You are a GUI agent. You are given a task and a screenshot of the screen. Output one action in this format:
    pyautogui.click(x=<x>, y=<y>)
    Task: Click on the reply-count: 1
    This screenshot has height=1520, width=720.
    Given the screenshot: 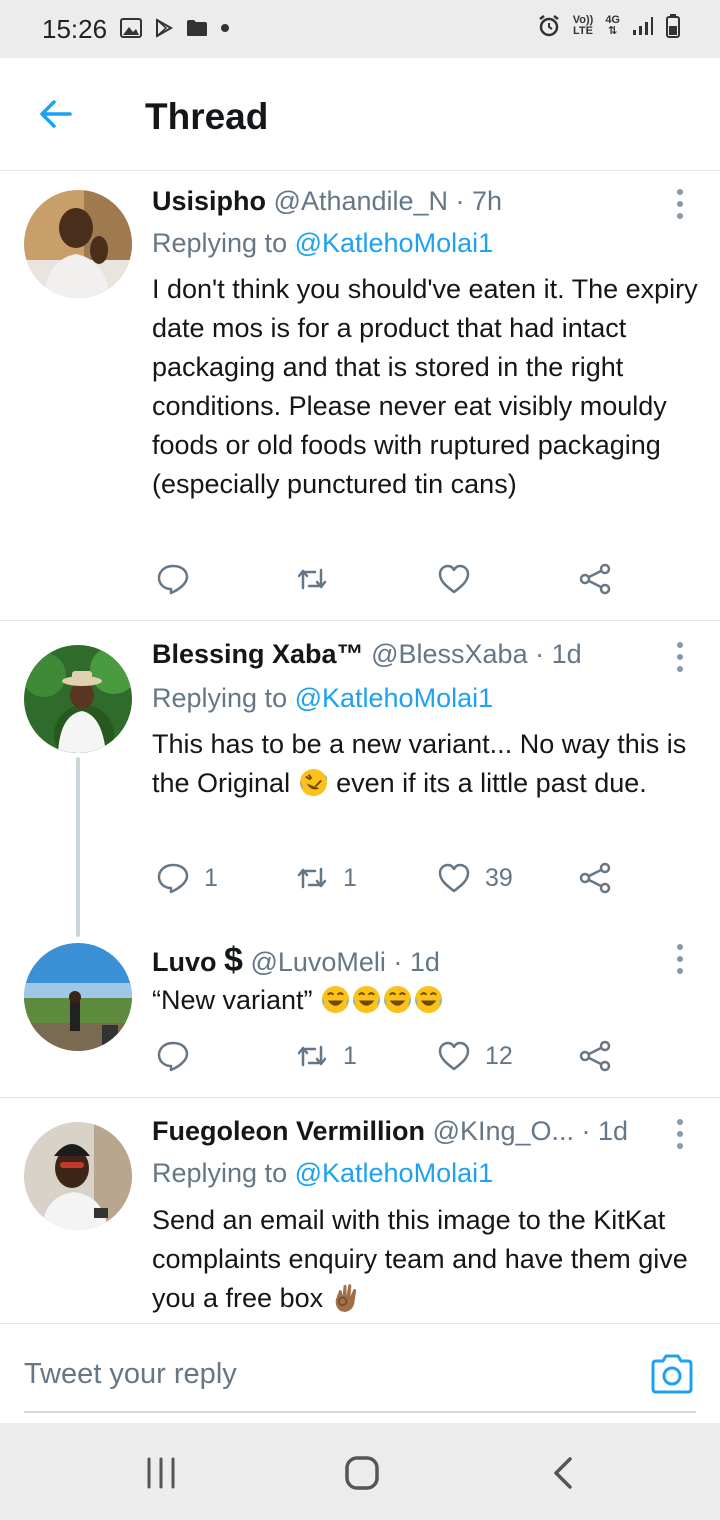 What is the action you would take?
    pyautogui.click(x=211, y=877)
    